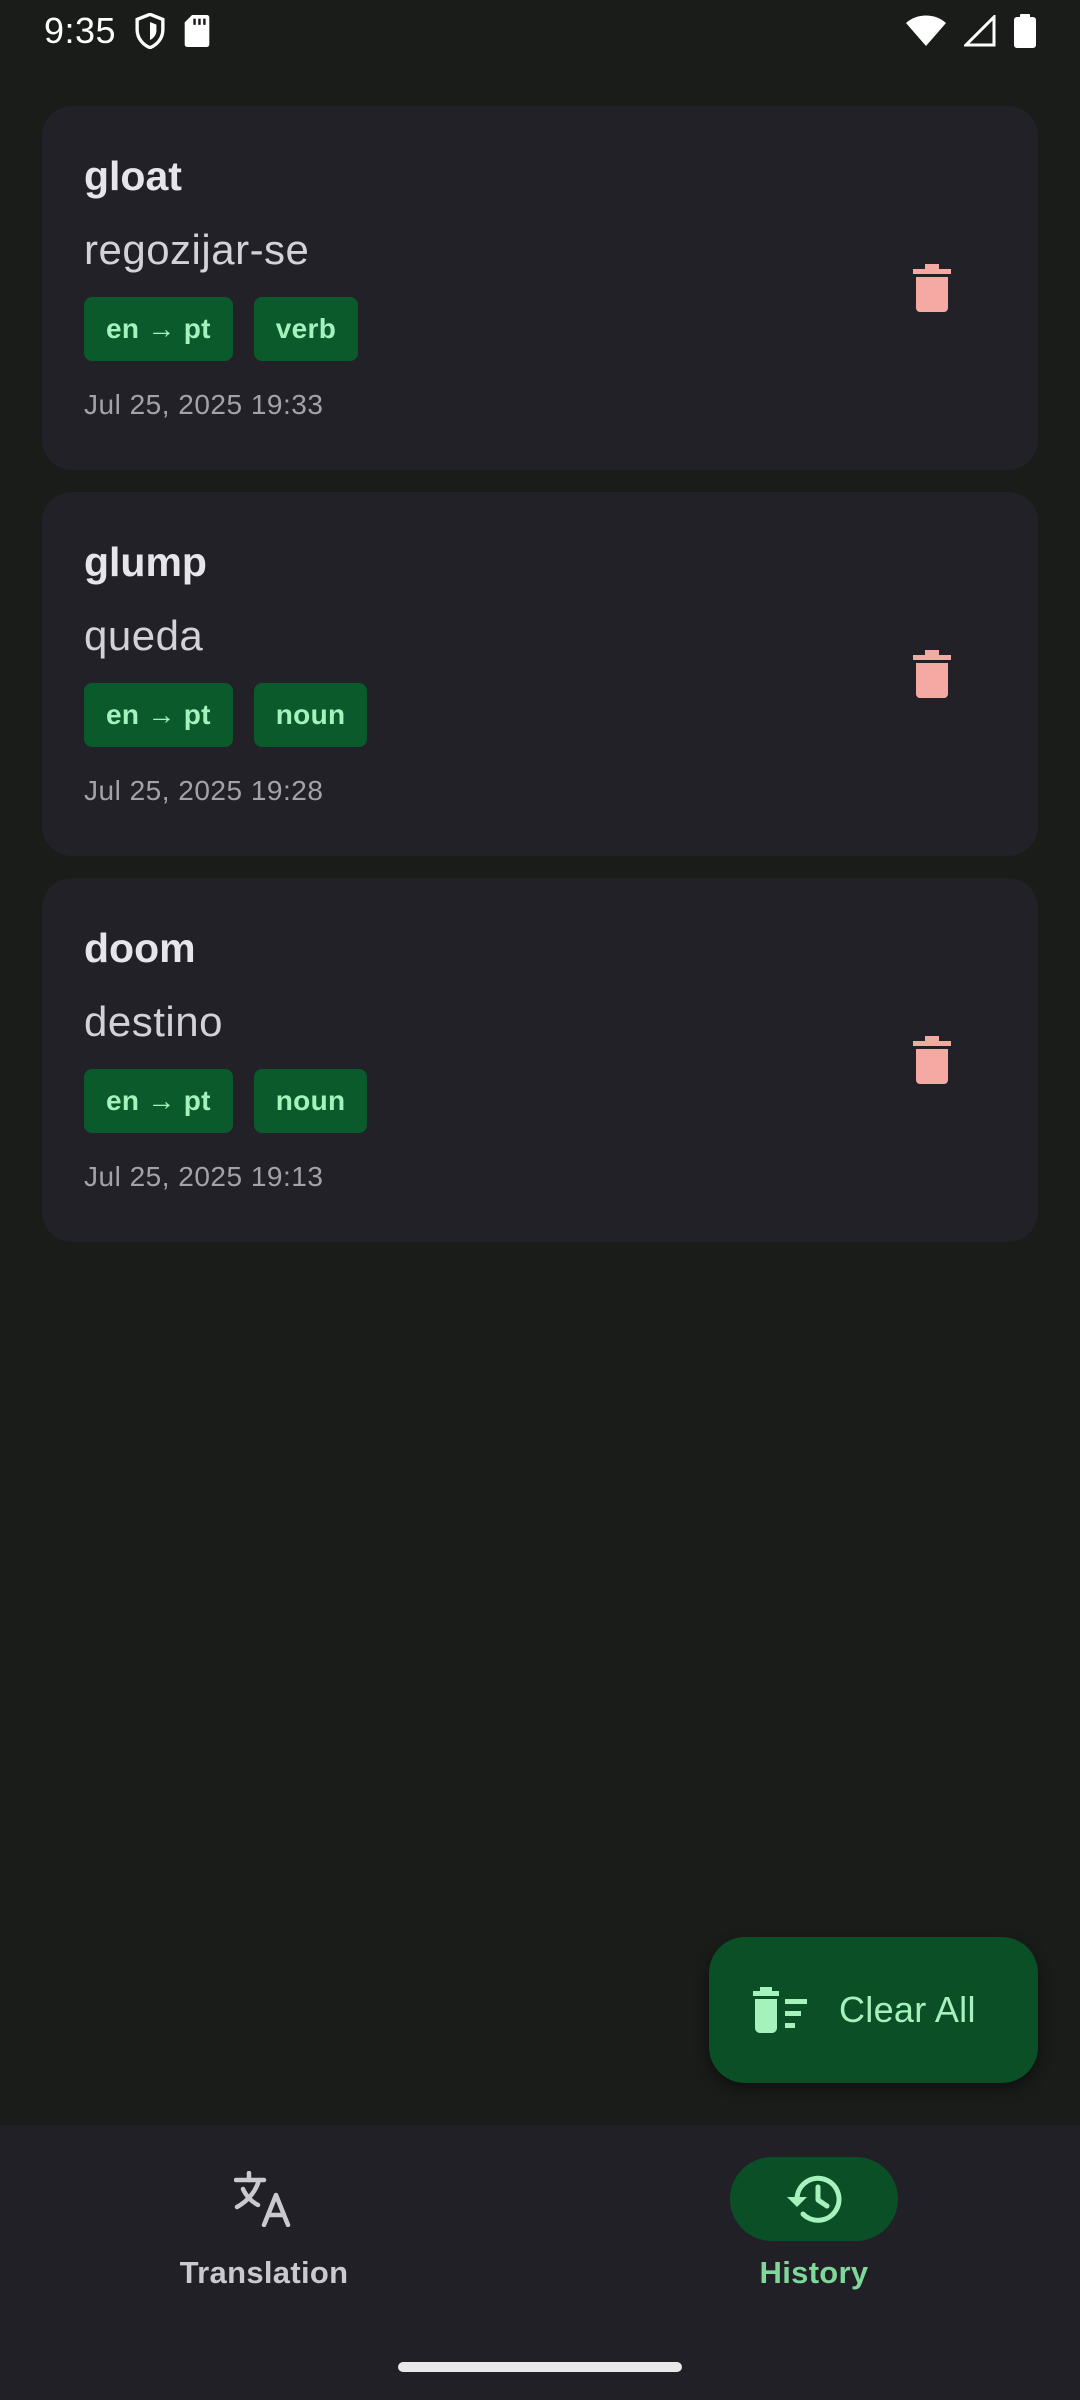  I want to click on battery-icon, so click(1025, 31).